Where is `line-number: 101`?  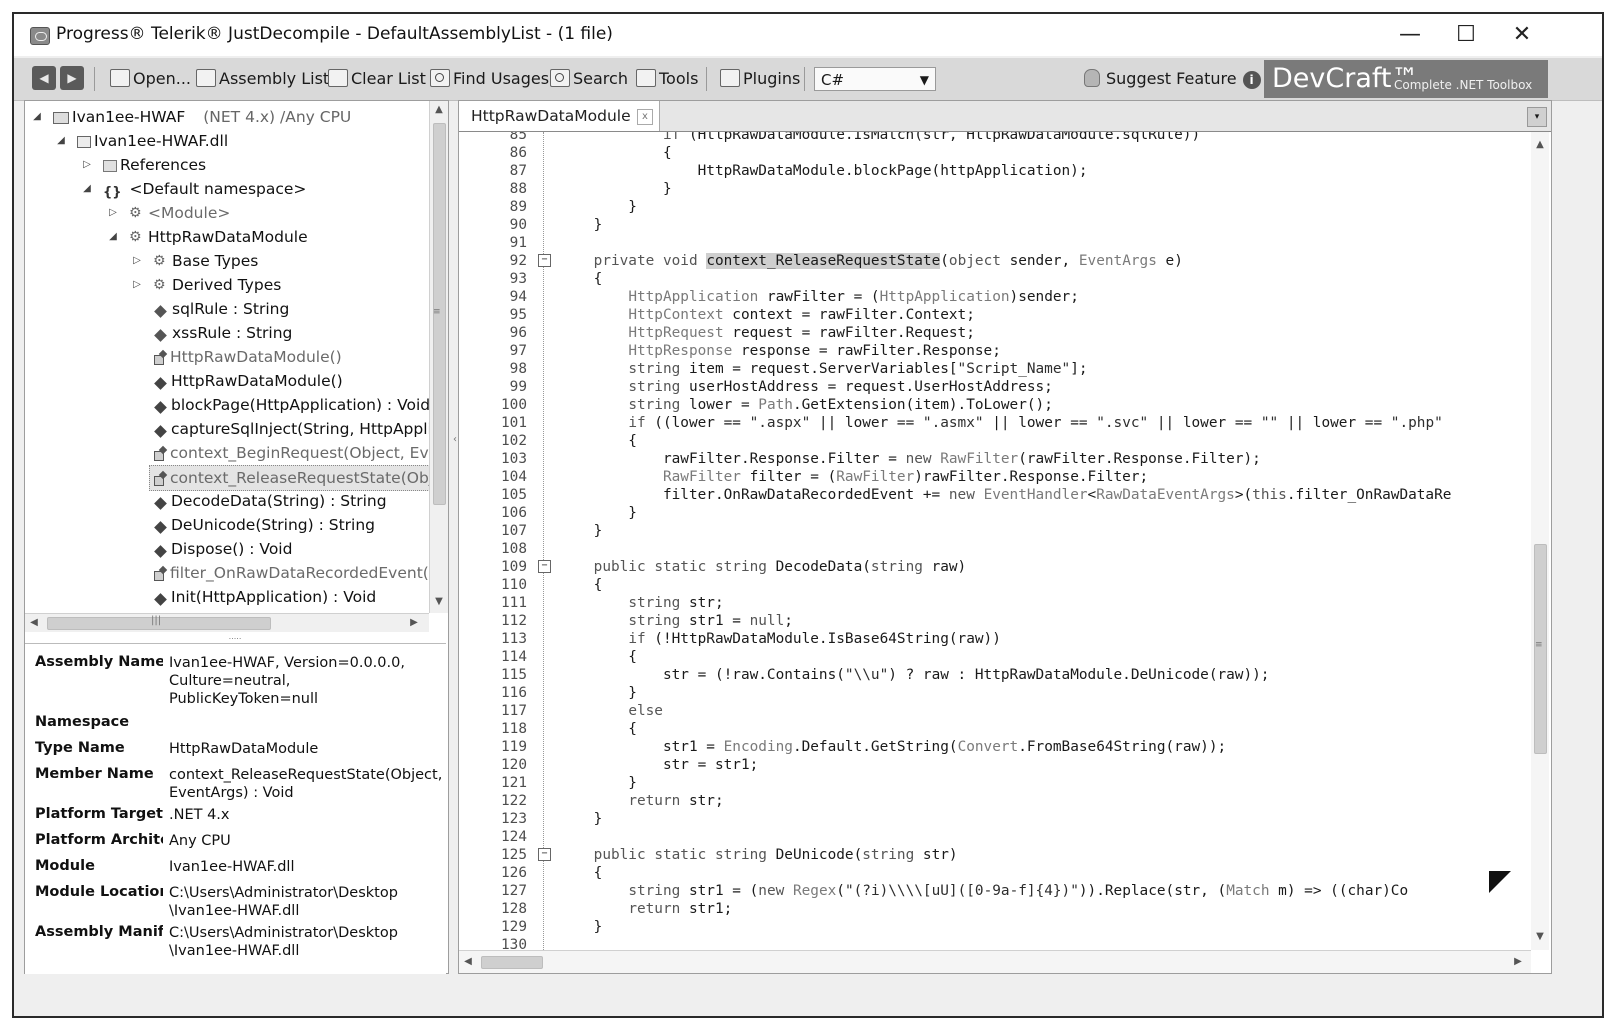
line-number: 101 is located at coordinates (514, 423).